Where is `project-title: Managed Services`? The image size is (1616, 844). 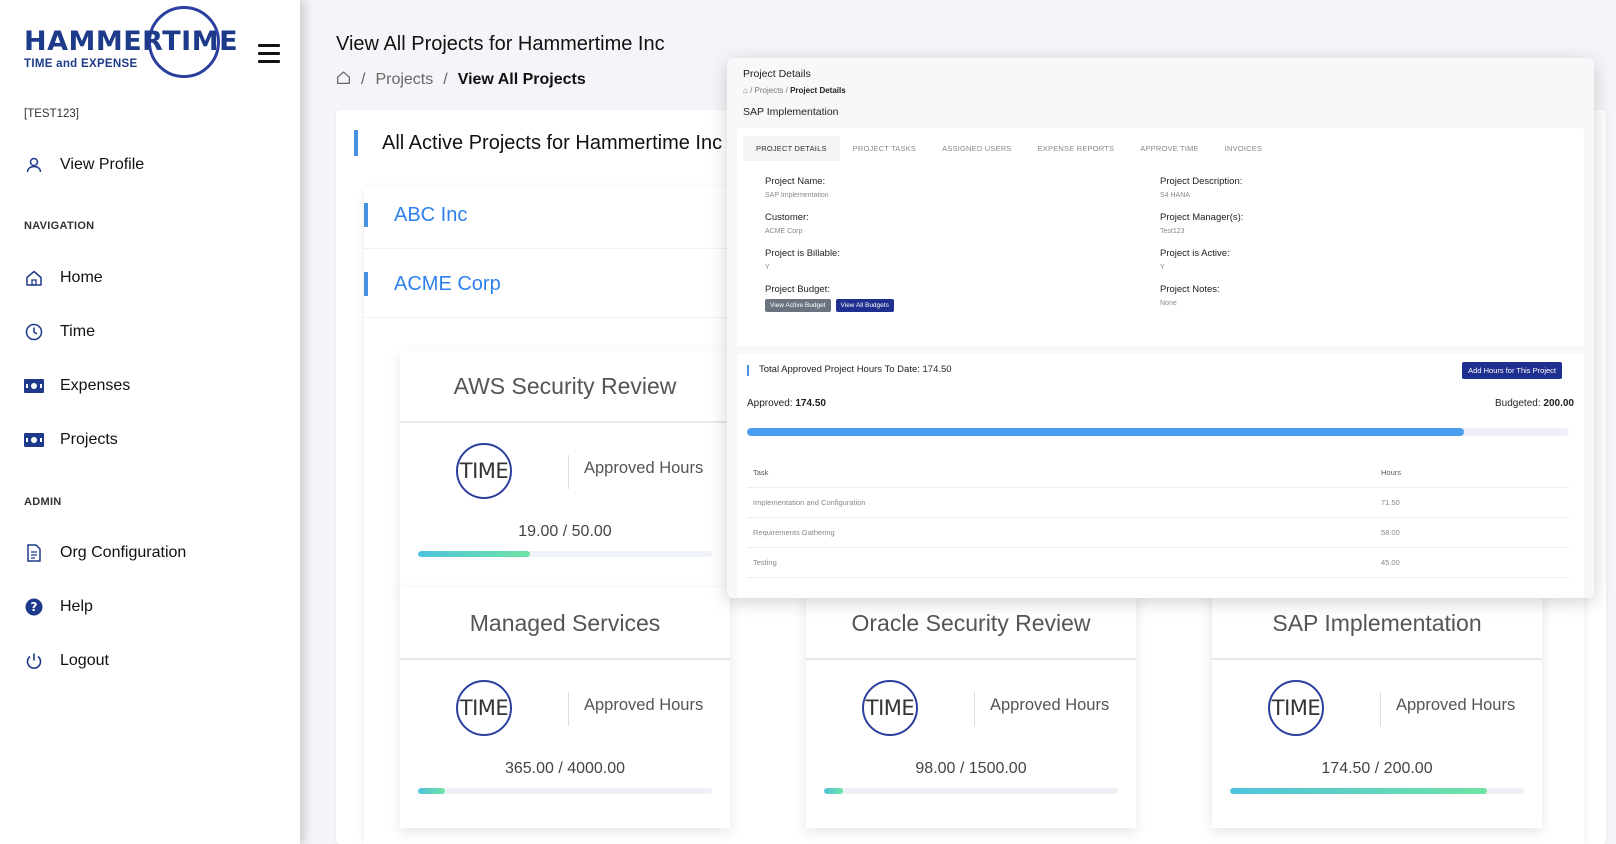 project-title: Managed Services is located at coordinates (565, 624).